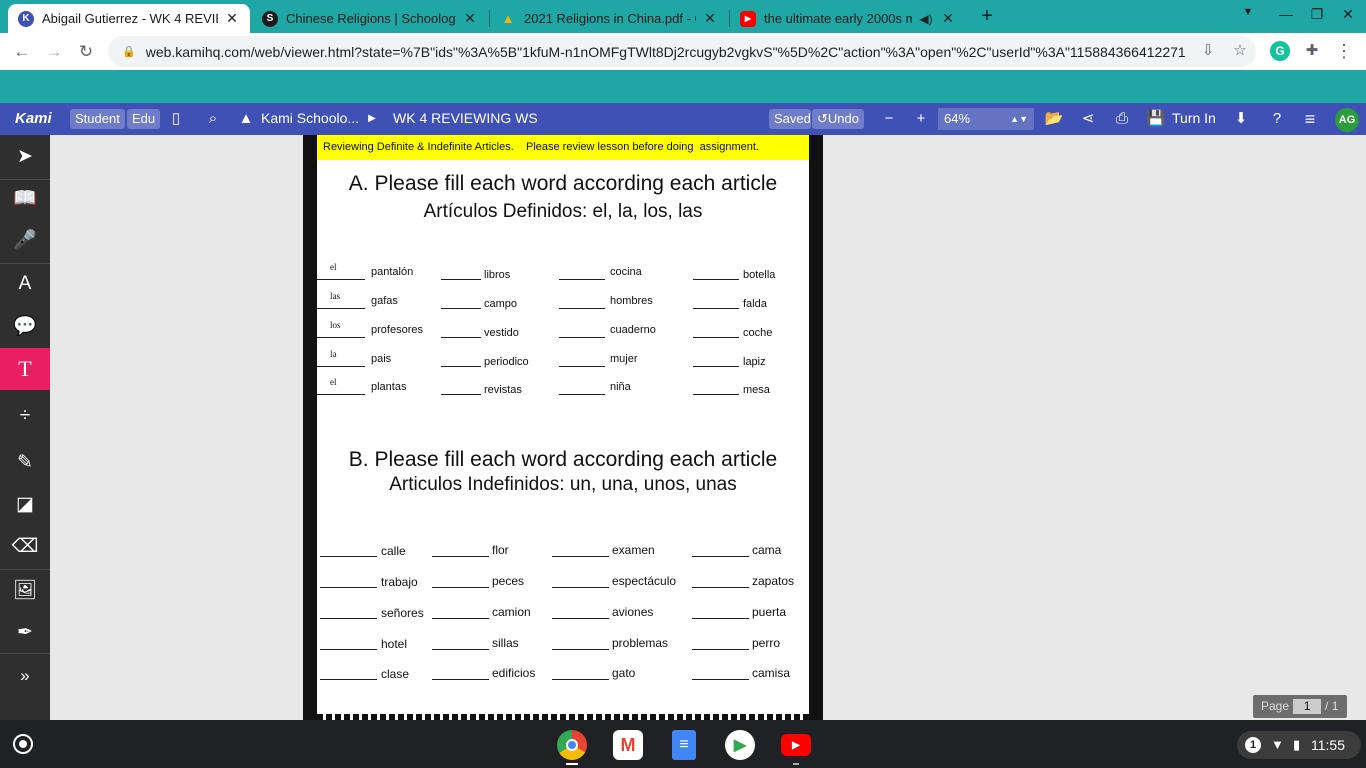 The height and width of the screenshot is (768, 1366). Describe the element at coordinates (740, 745) in the screenshot. I see `play-store-app-icon: ▶` at that location.